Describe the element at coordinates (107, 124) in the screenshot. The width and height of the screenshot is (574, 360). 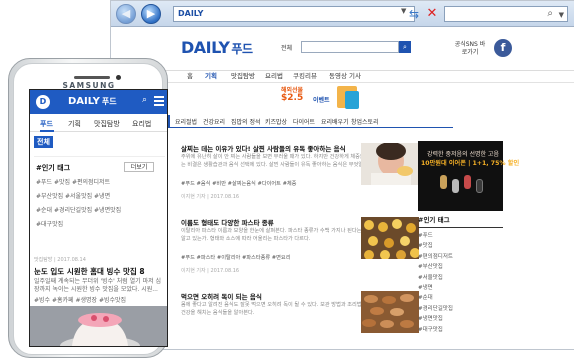
I see `tab-restaurants: 맛집탐방` at that location.